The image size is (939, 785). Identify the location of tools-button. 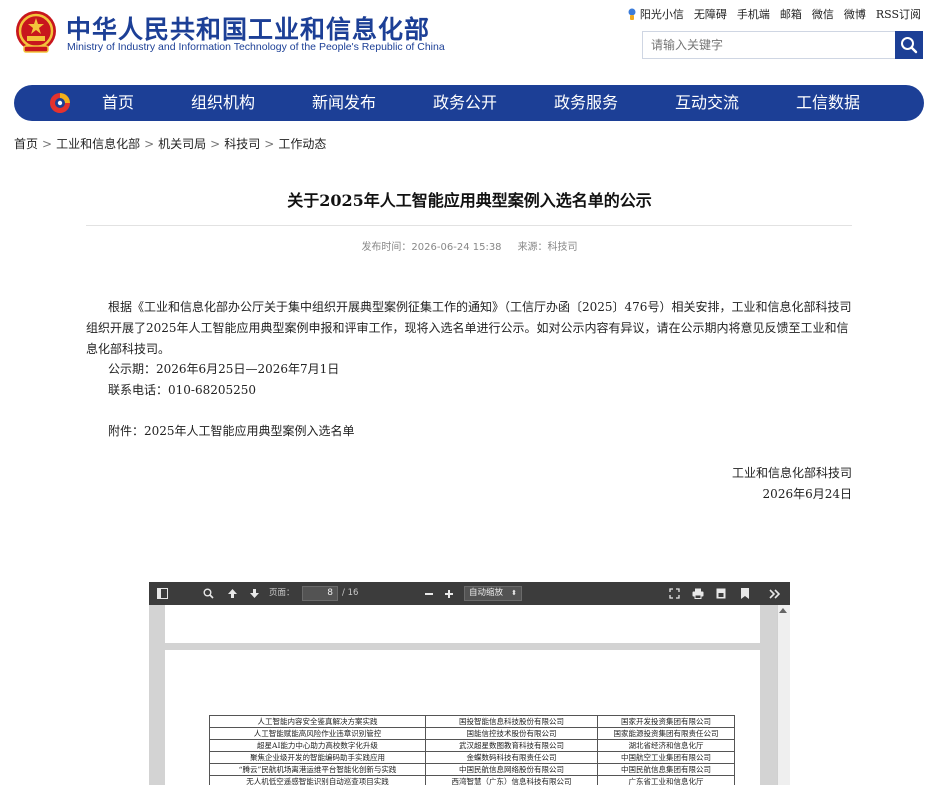
(774, 593).